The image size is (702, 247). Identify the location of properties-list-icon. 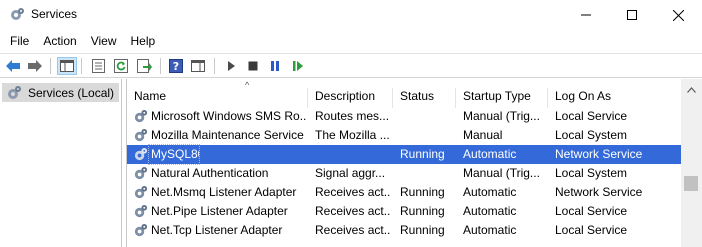
(98, 66).